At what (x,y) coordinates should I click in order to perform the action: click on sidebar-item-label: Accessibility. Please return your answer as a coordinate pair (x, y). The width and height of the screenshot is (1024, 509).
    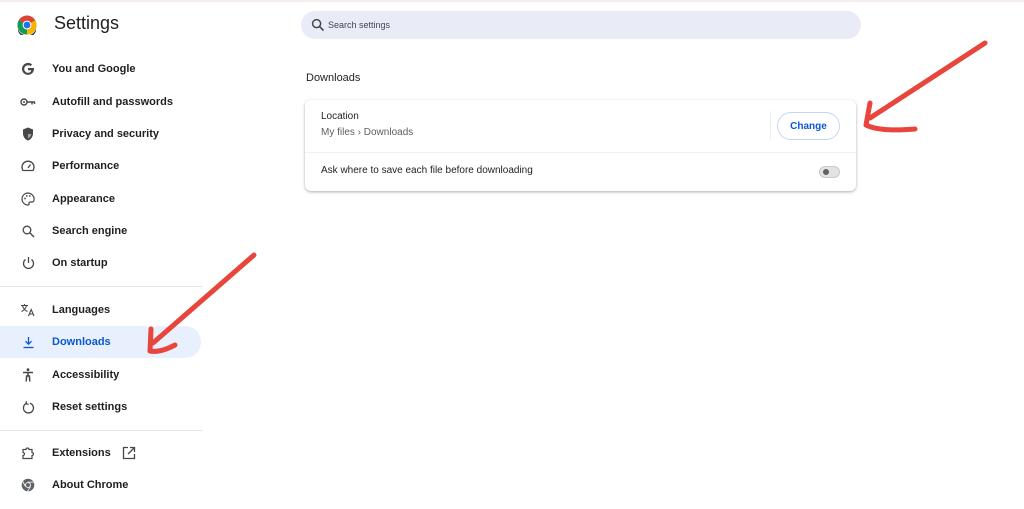
    Looking at the image, I should click on (86, 375).